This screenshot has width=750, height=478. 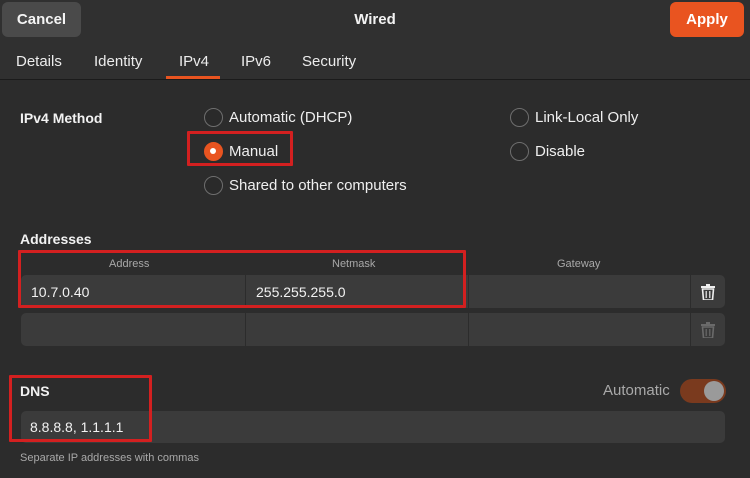 I want to click on address-input: 10.7.0.40, so click(x=133, y=291).